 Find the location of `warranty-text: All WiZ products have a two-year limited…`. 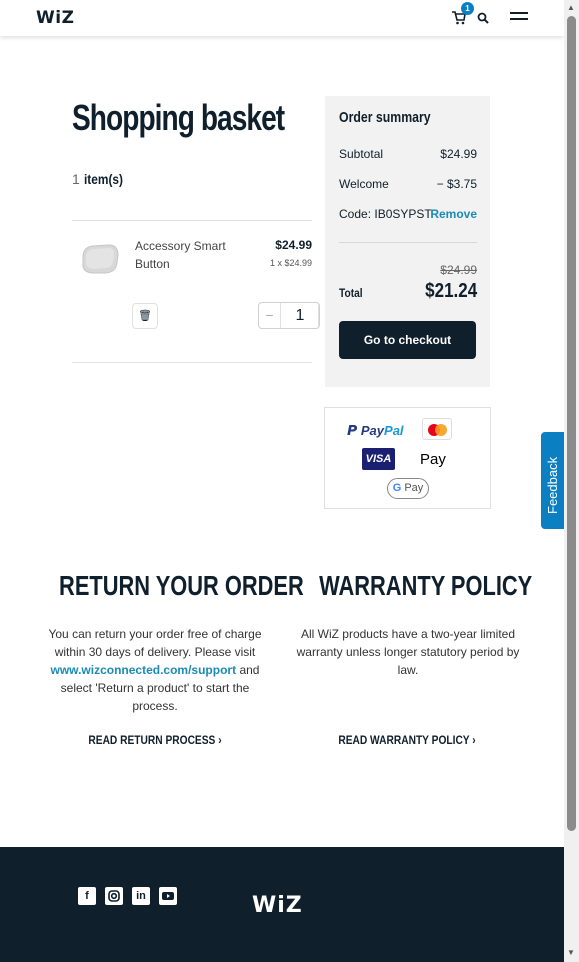

warranty-text: All WiZ products have a two-year limited… is located at coordinates (408, 652).